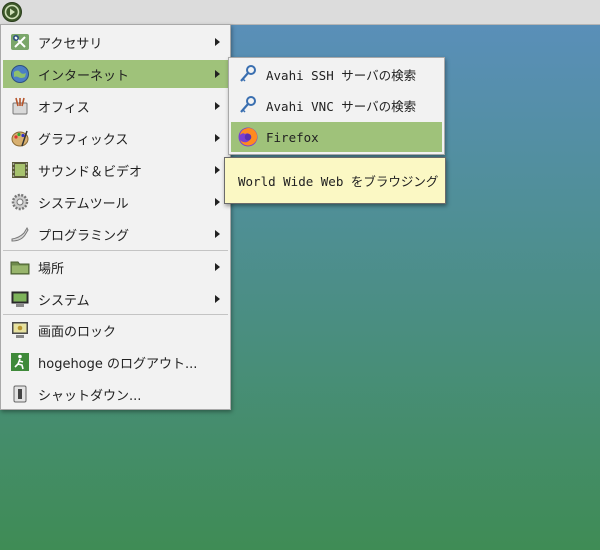 The image size is (600, 550). What do you see at coordinates (341, 75) in the screenshot?
I see `submenu-item-label: Avahi SSH サーバの検索` at bounding box center [341, 75].